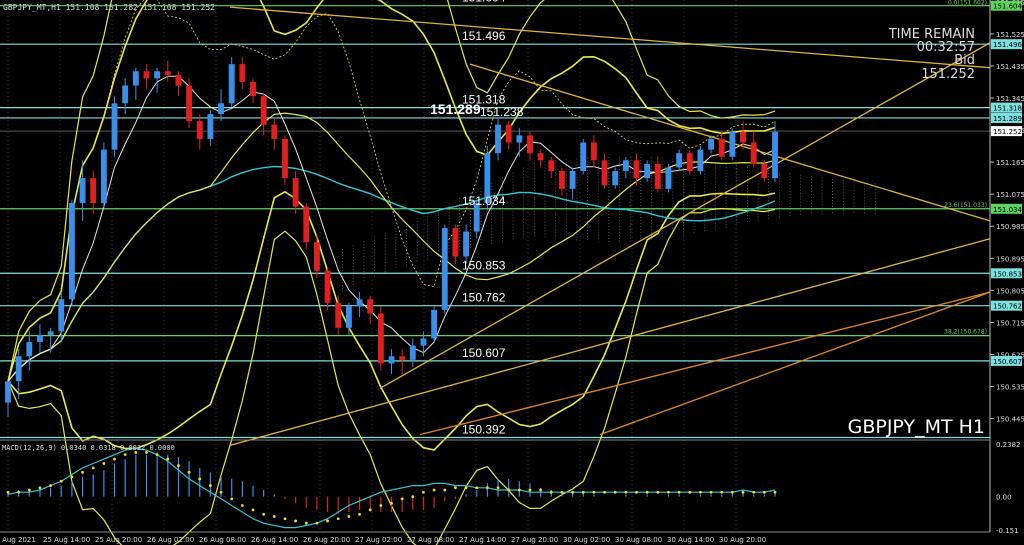  Describe the element at coordinates (1010, 388) in the screenshot. I see `price-tick-label: 150.535` at that location.